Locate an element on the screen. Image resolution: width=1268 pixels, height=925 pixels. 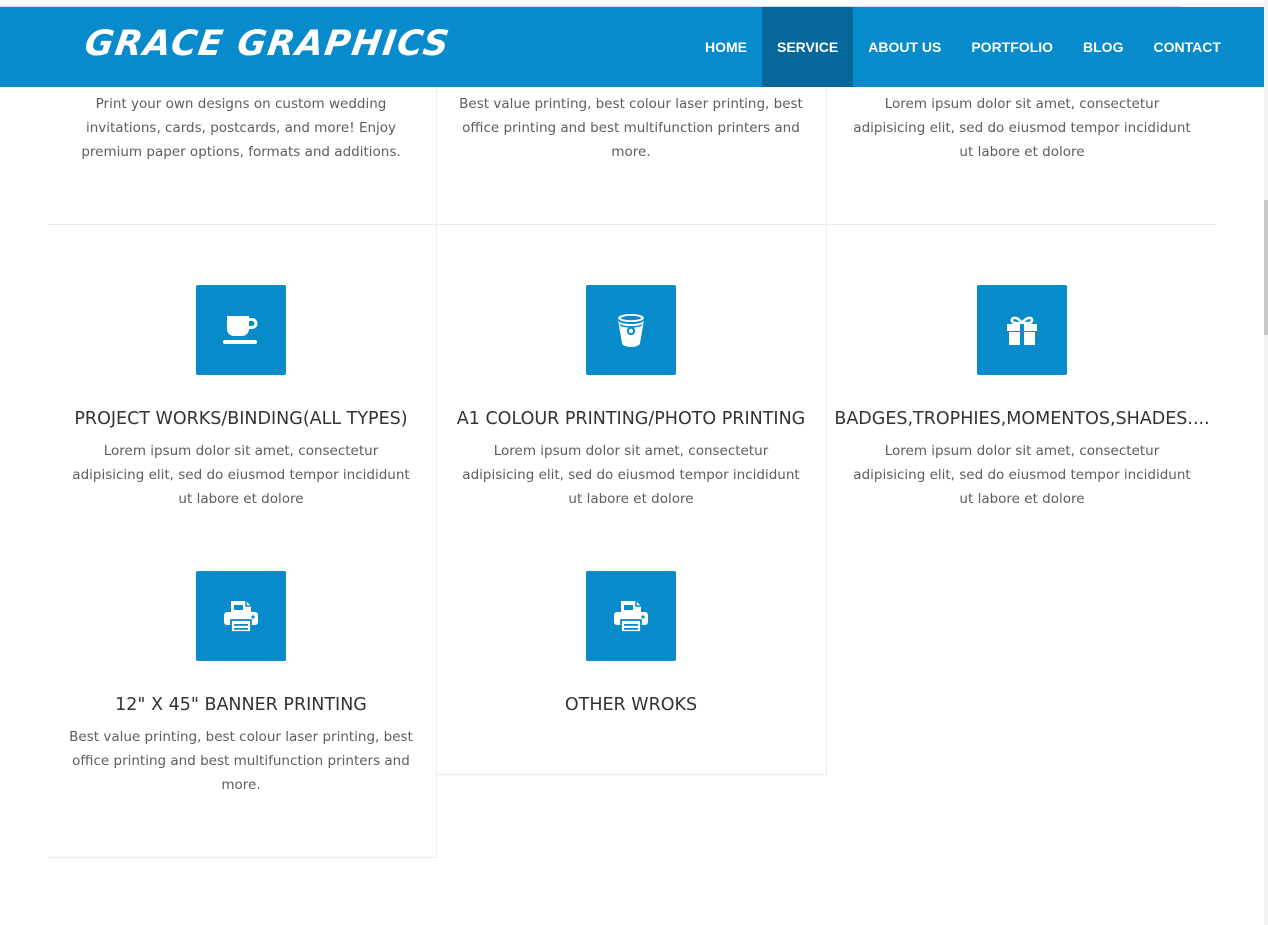
nav-portfolio: PORTFOLIO is located at coordinates (1012, 47).